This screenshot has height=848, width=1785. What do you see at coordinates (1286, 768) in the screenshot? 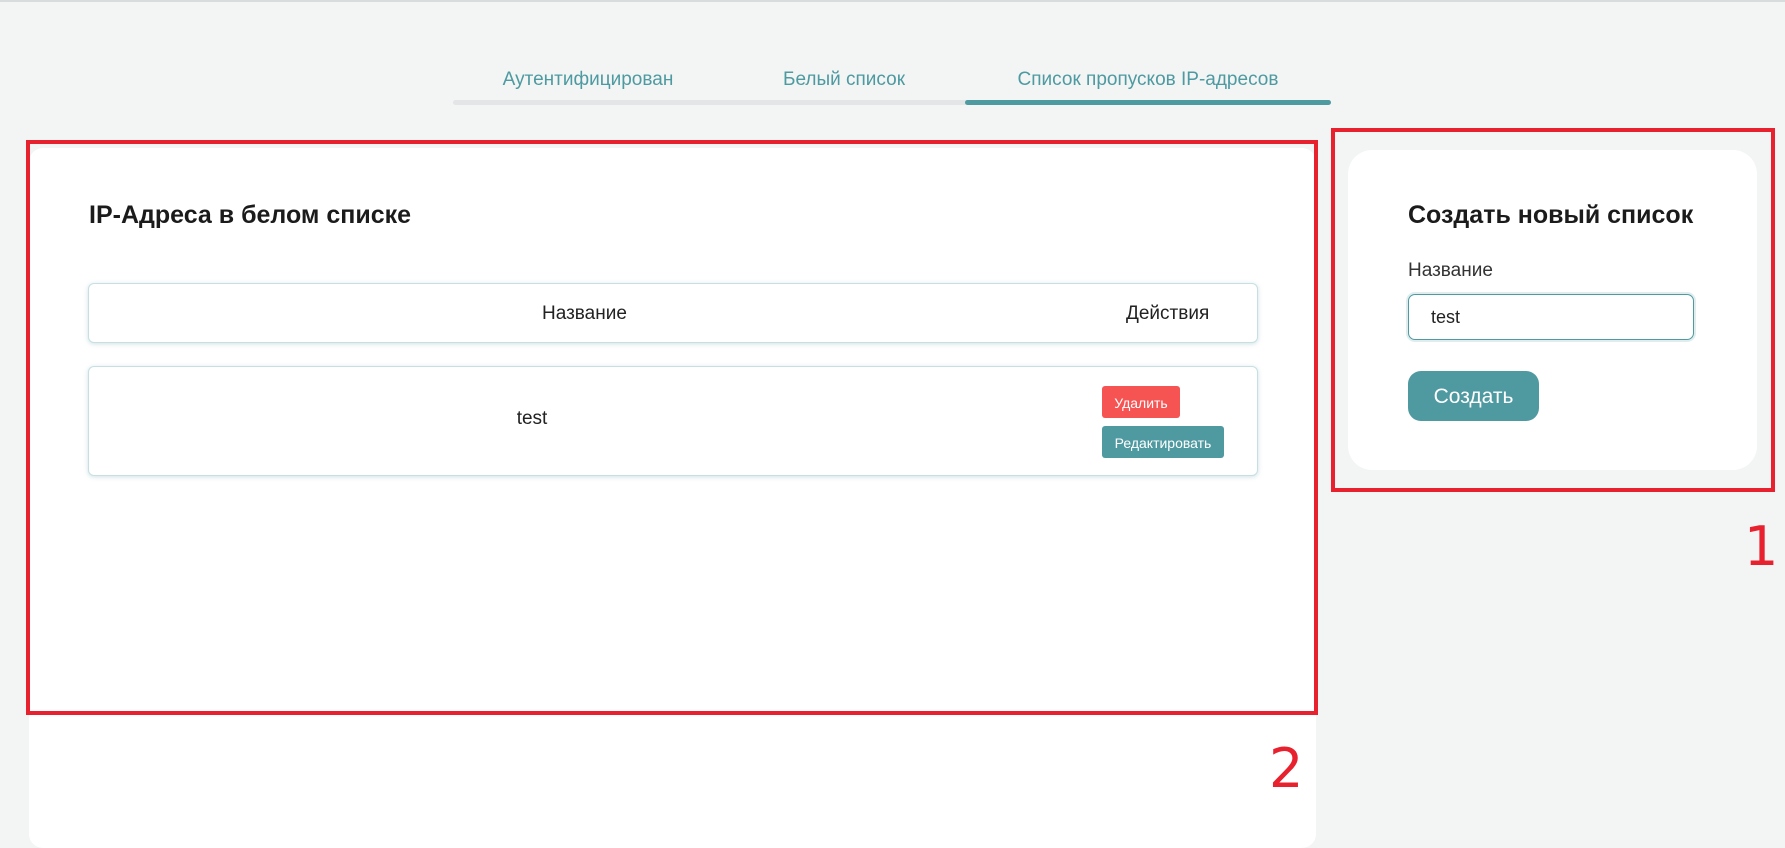
I see `annotation-label-2: 2` at bounding box center [1286, 768].